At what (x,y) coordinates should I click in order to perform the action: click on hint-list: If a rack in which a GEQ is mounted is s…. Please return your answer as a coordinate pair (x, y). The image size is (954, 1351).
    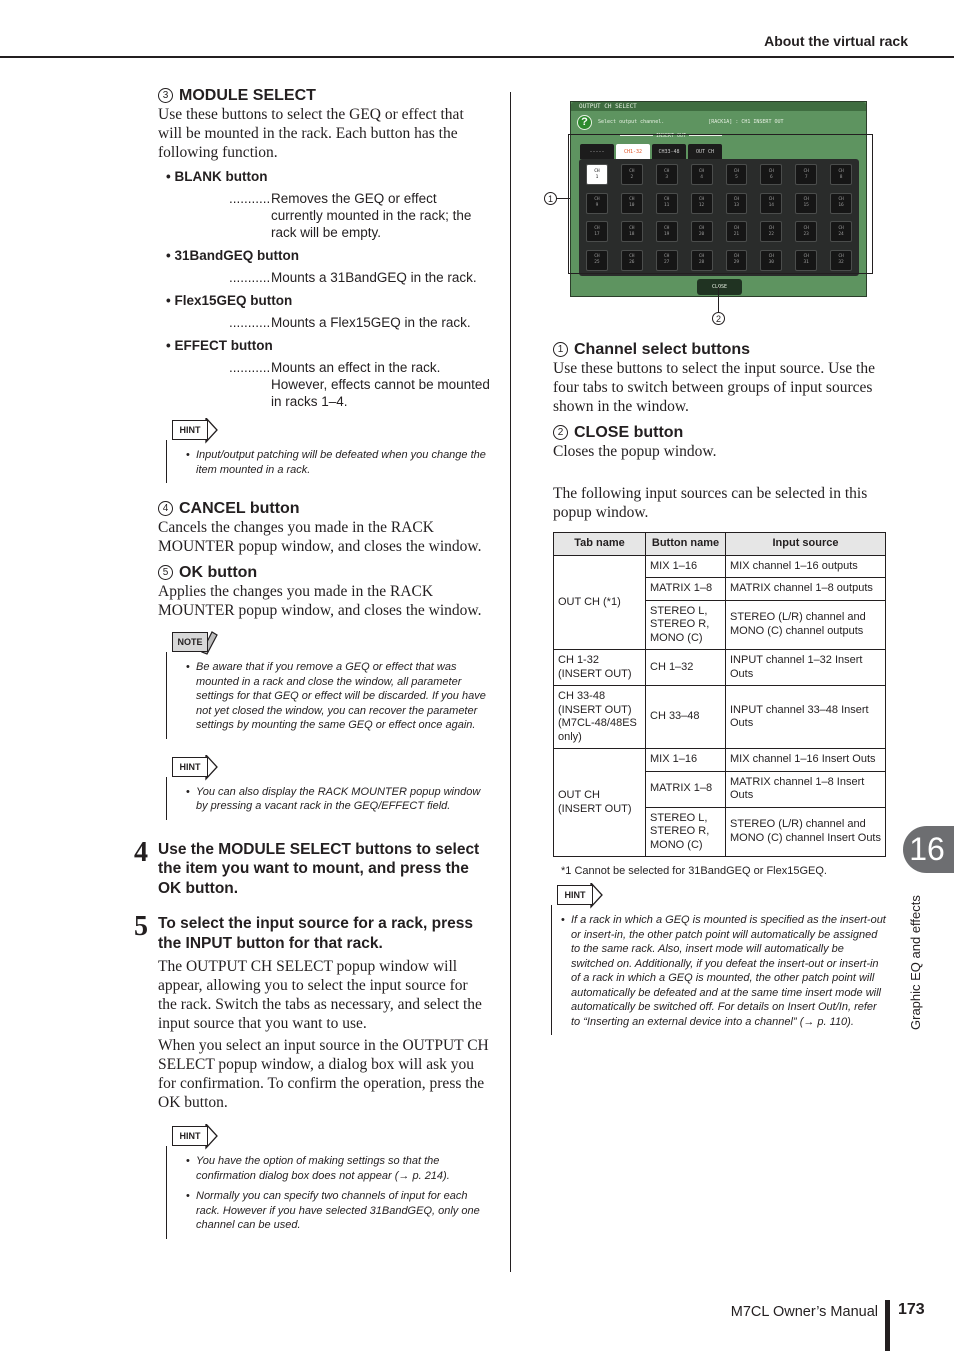
    Looking at the image, I should click on (724, 971).